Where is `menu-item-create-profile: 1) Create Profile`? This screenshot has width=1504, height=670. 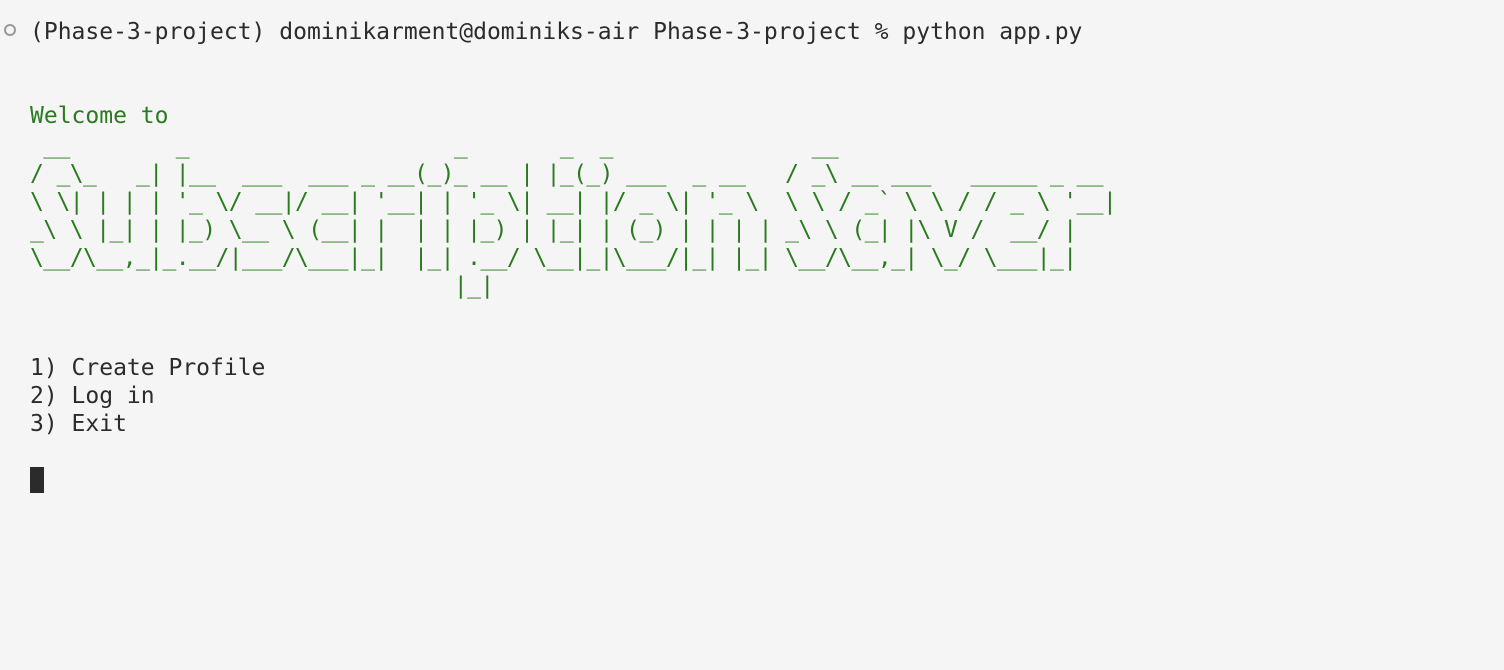
menu-item-create-profile: 1) Create Profile is located at coordinates (148, 368).